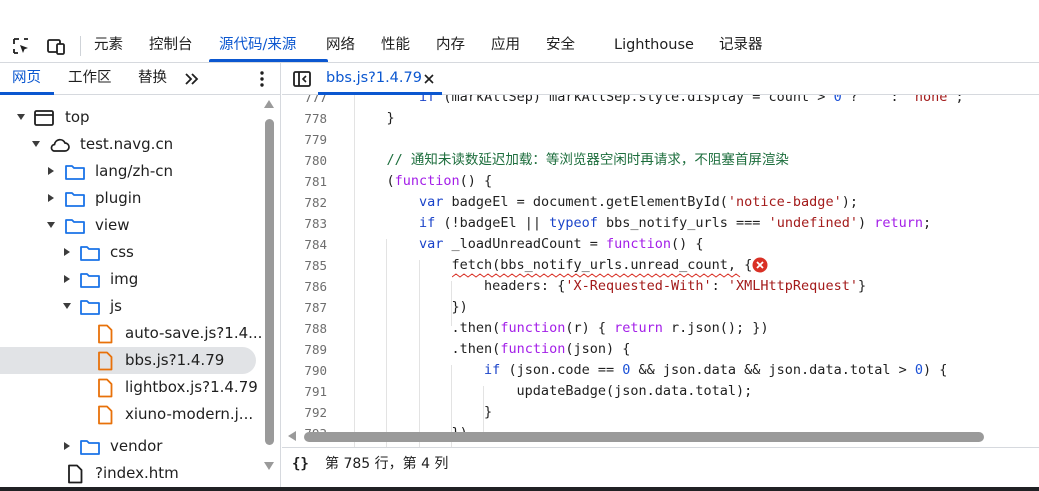 Image resolution: width=1039 pixels, height=491 pixels. What do you see at coordinates (171, 45) in the screenshot?
I see `tab-console: 控制台` at bounding box center [171, 45].